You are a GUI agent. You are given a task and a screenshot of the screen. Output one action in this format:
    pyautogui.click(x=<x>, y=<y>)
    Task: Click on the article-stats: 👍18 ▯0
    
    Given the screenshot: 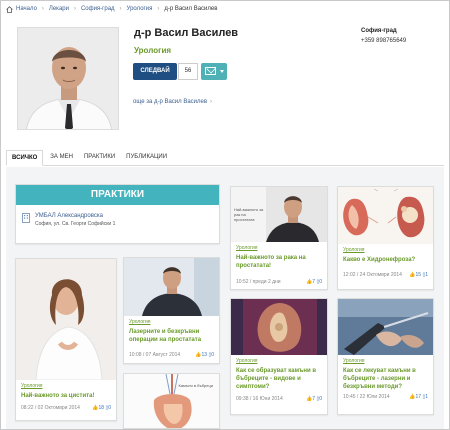 What is the action you would take?
    pyautogui.click(x=101, y=408)
    